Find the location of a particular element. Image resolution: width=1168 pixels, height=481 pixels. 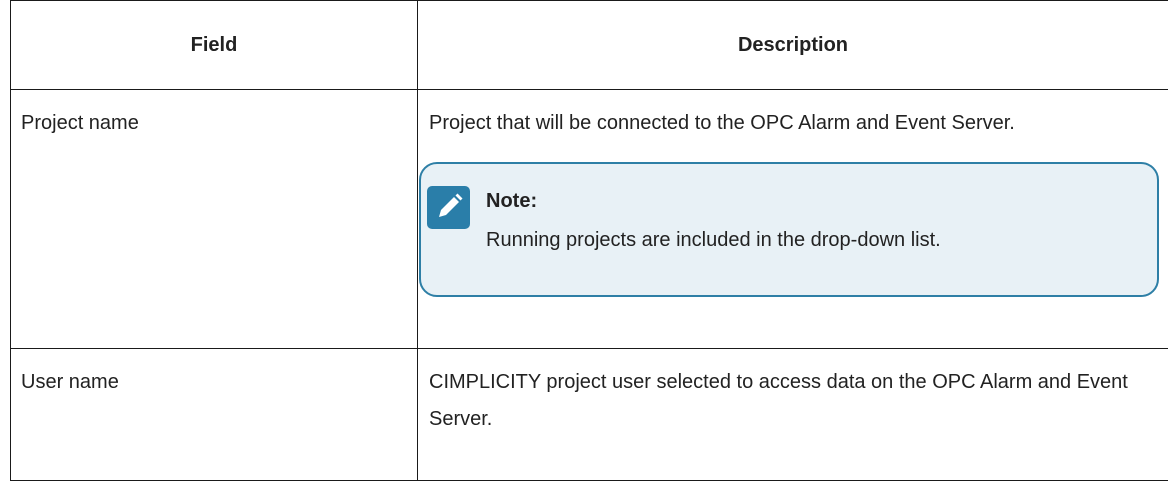

pencil-note-icon is located at coordinates (448, 207).